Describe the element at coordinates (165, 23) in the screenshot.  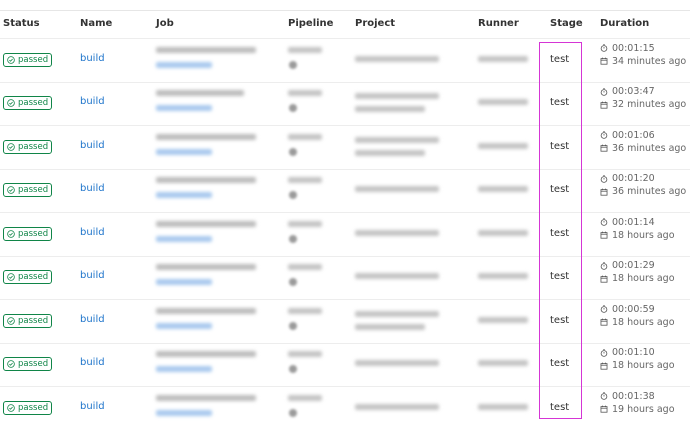
I see `header-job: Job` at that location.